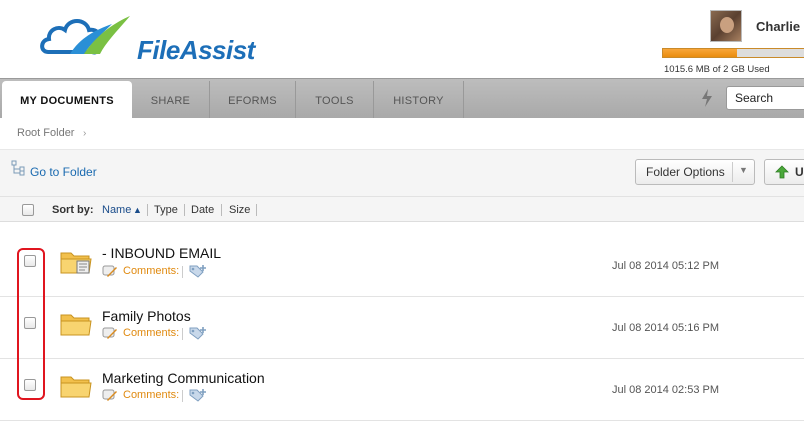  What do you see at coordinates (666, 328) in the screenshot?
I see `file-date: Jul 08 2014 05:16 PM` at bounding box center [666, 328].